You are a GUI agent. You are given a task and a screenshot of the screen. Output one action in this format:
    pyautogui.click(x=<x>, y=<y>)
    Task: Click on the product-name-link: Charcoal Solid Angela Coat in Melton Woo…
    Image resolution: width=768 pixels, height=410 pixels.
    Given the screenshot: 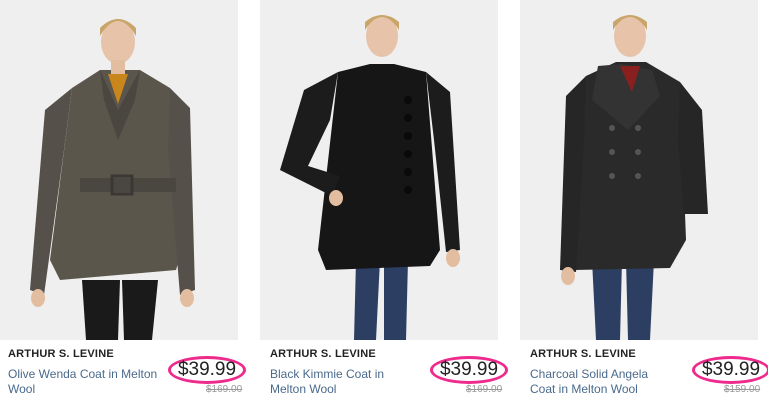 What is the action you would take?
    pyautogui.click(x=595, y=382)
    